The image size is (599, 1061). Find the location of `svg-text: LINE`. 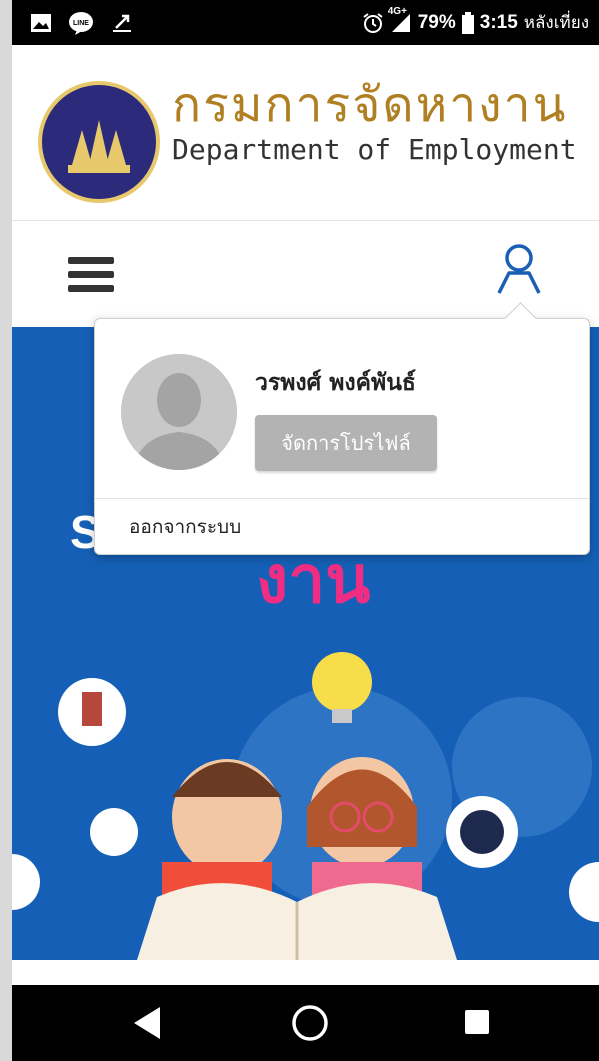

svg-text: LINE is located at coordinates (81, 23).